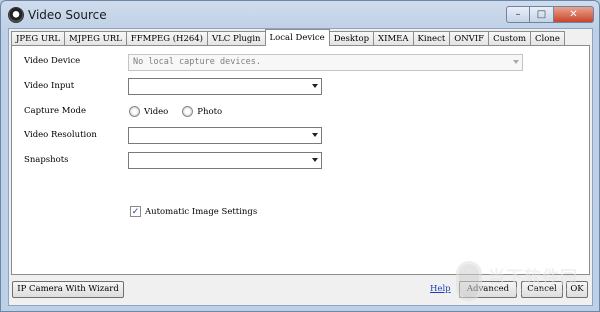 This screenshot has width=600, height=312. What do you see at coordinates (225, 86) in the screenshot?
I see `video-input-select` at bounding box center [225, 86].